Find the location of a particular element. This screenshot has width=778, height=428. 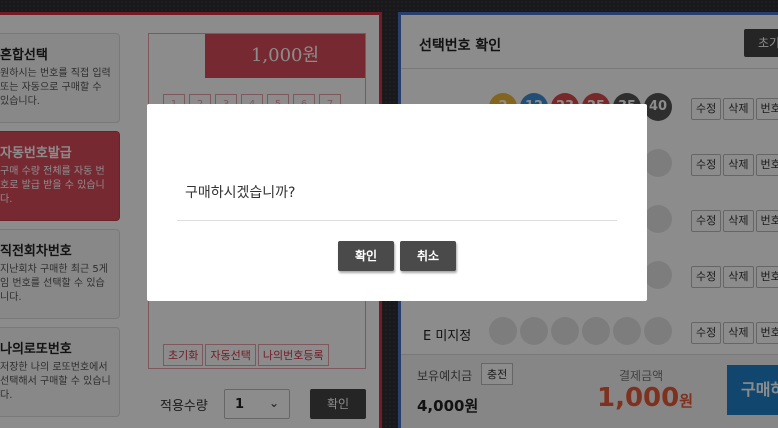

dialog-message: 구매하시겠습니까? is located at coordinates (240, 193).